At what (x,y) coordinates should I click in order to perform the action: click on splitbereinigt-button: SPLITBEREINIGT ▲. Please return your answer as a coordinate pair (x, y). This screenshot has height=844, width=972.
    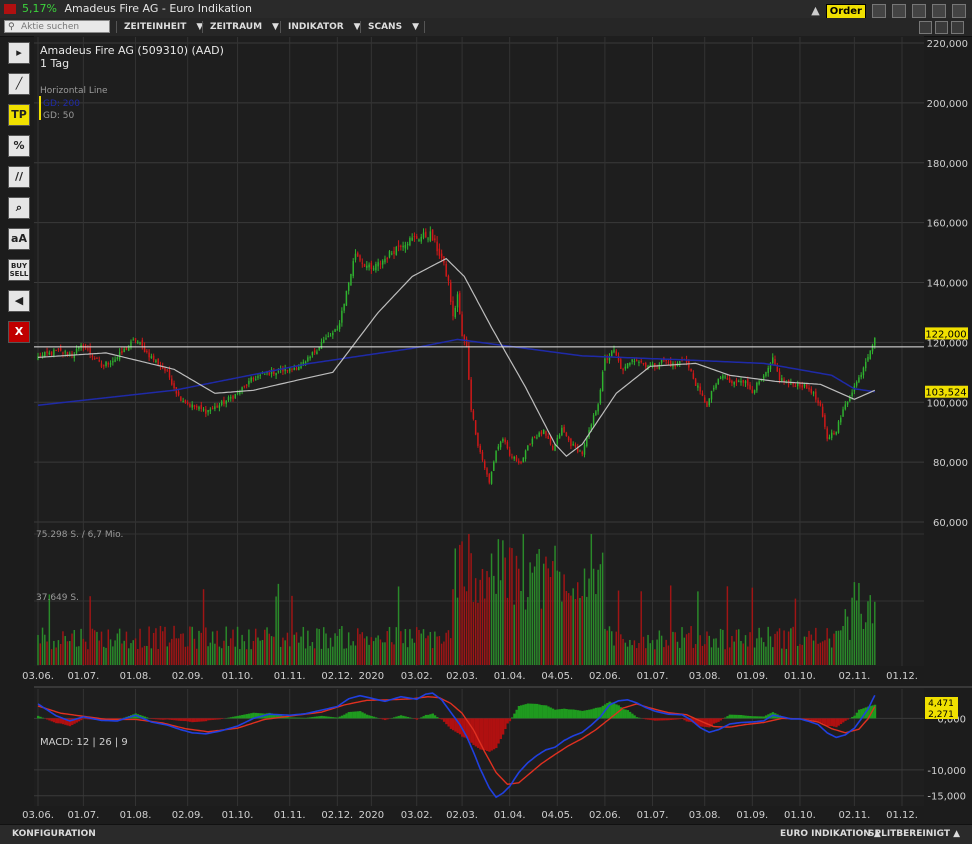
    Looking at the image, I should click on (914, 834).